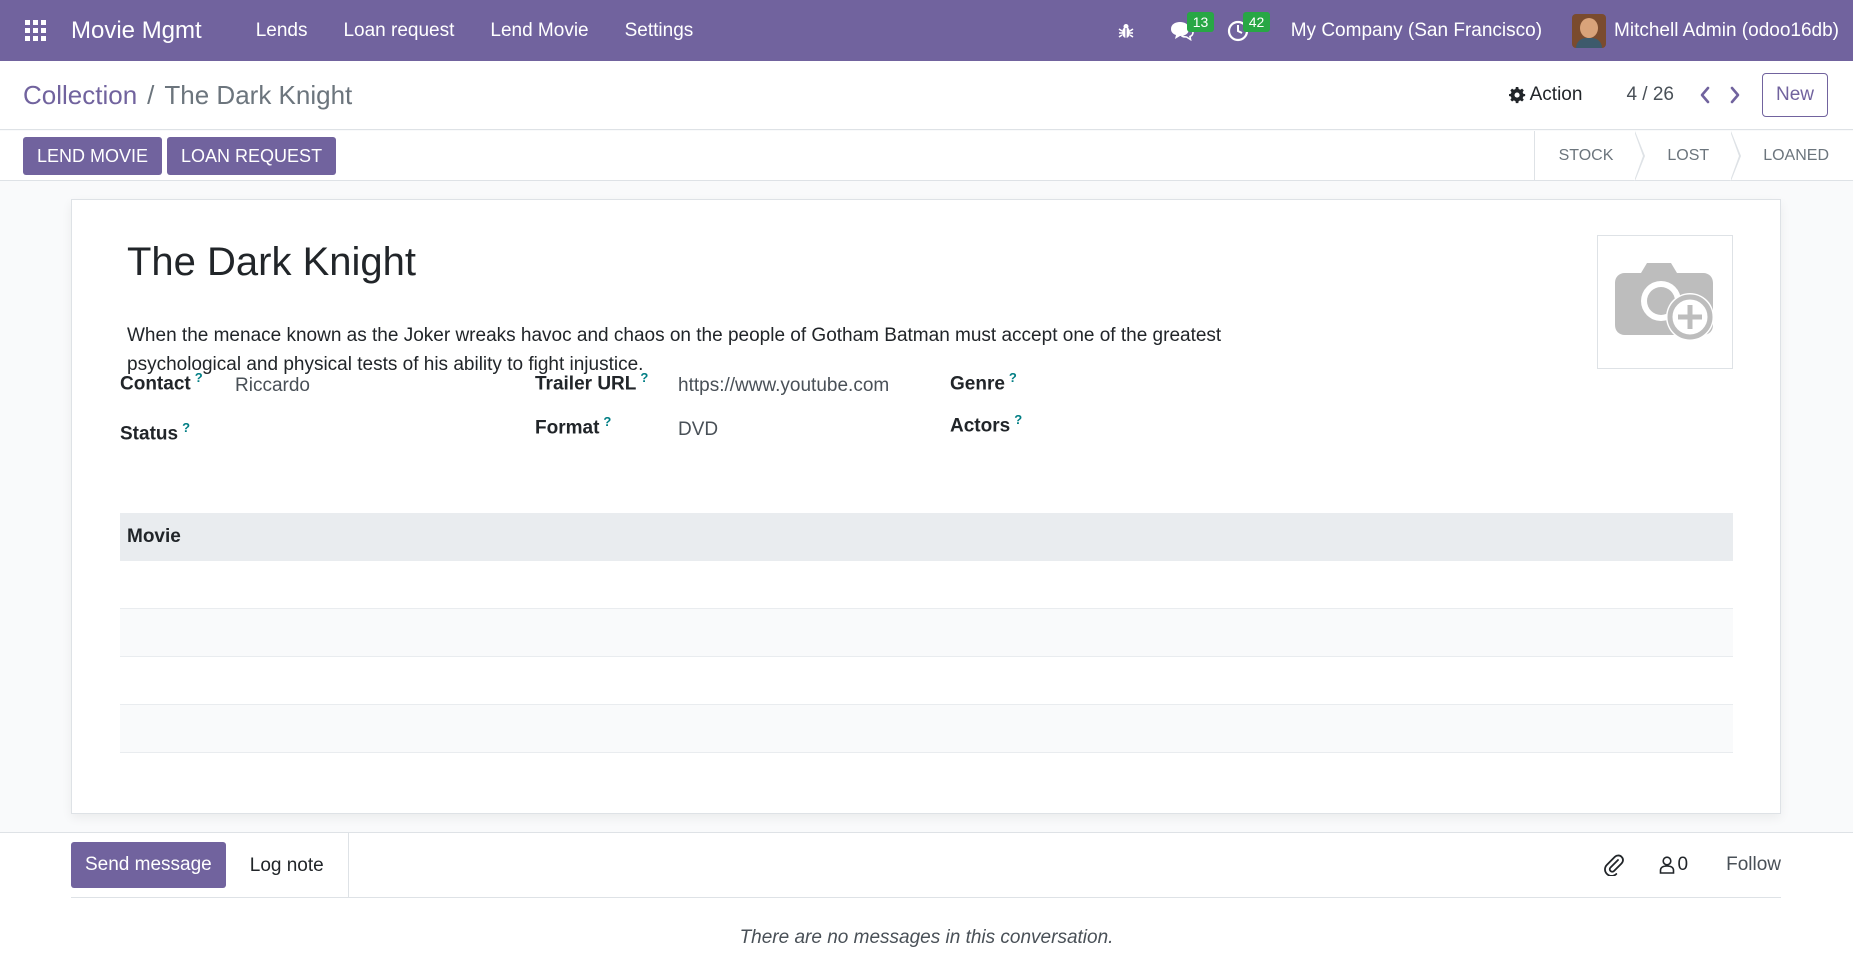  I want to click on pager-value: 4 / 26, so click(1650, 95).